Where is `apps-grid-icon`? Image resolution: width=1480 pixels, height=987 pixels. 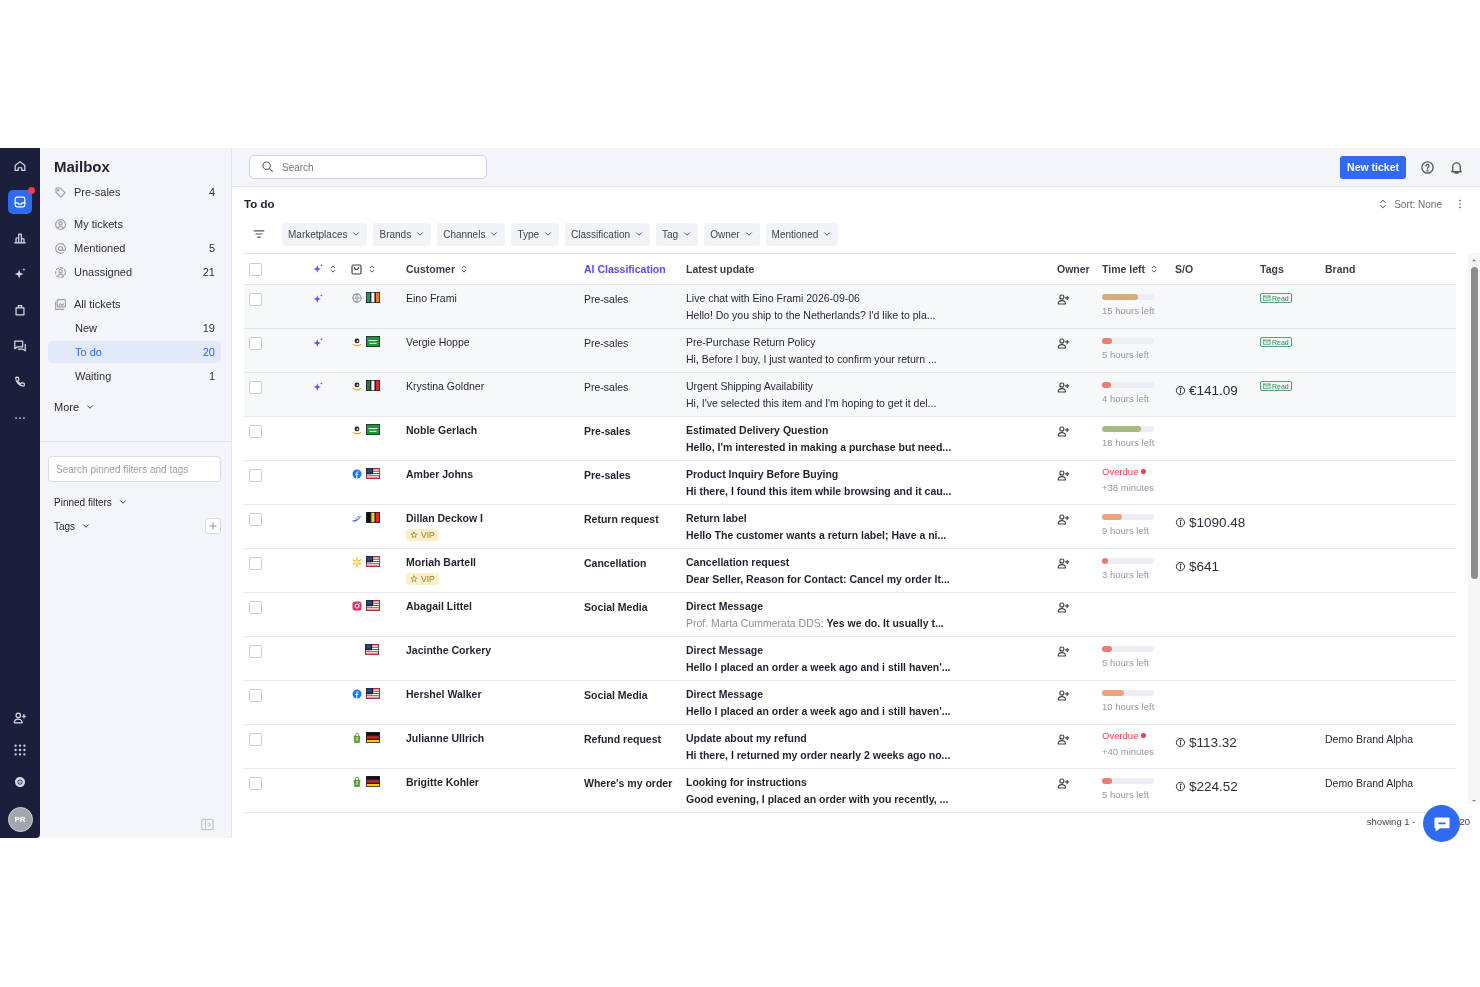
apps-grid-icon is located at coordinates (20, 750).